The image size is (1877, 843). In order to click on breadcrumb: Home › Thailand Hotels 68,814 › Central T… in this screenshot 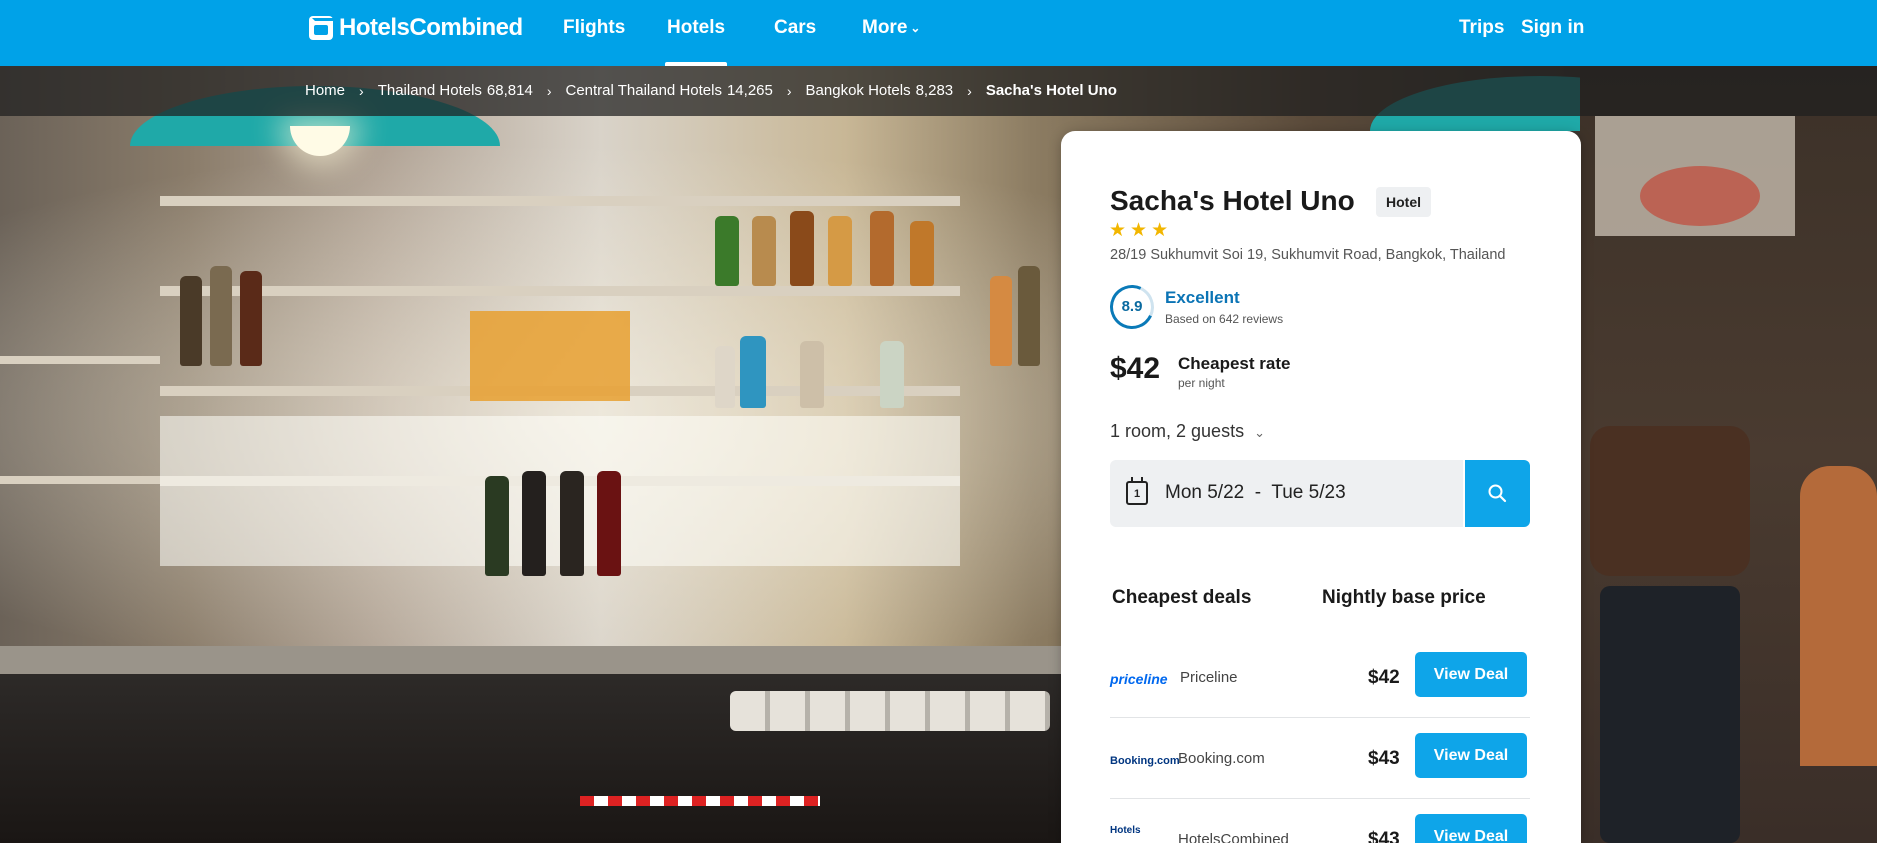, I will do `click(711, 90)`.